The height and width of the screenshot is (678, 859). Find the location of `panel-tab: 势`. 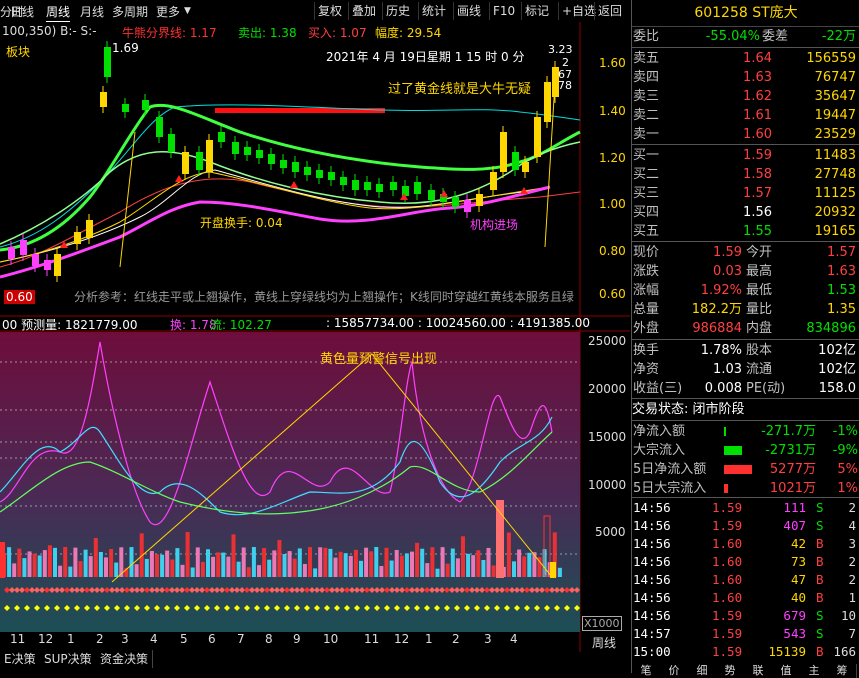

panel-tab: 势 is located at coordinates (730, 671).